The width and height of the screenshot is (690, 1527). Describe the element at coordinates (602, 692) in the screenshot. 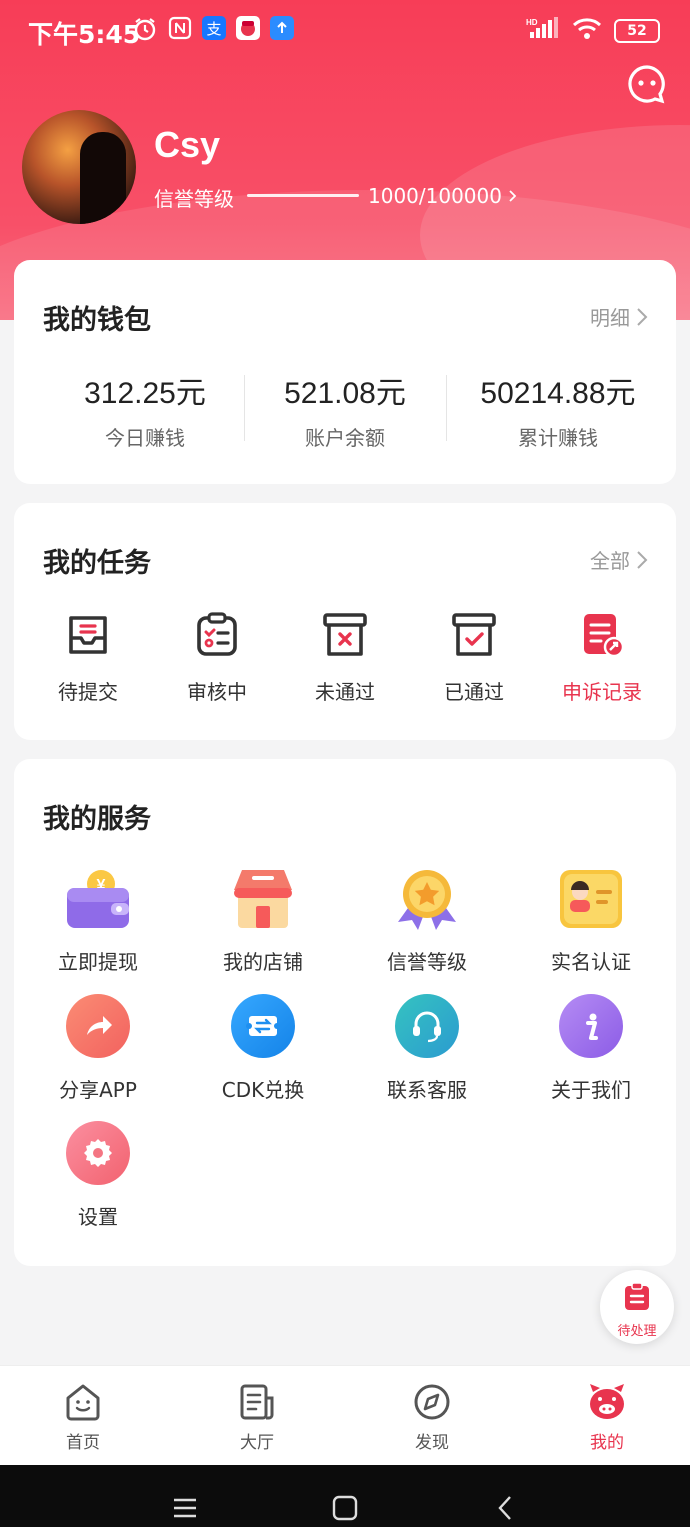

I see `task-label: 申诉记录` at that location.